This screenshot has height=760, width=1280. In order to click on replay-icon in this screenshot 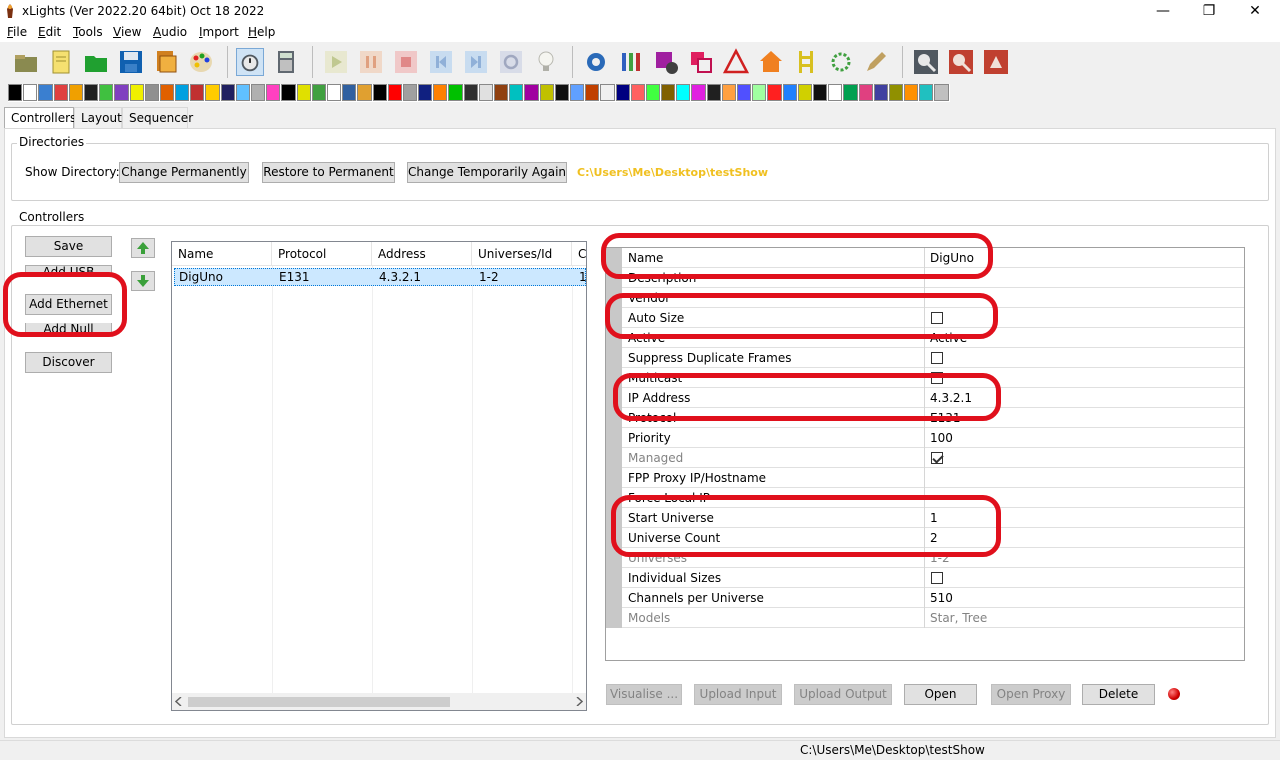, I will do `click(511, 62)`.